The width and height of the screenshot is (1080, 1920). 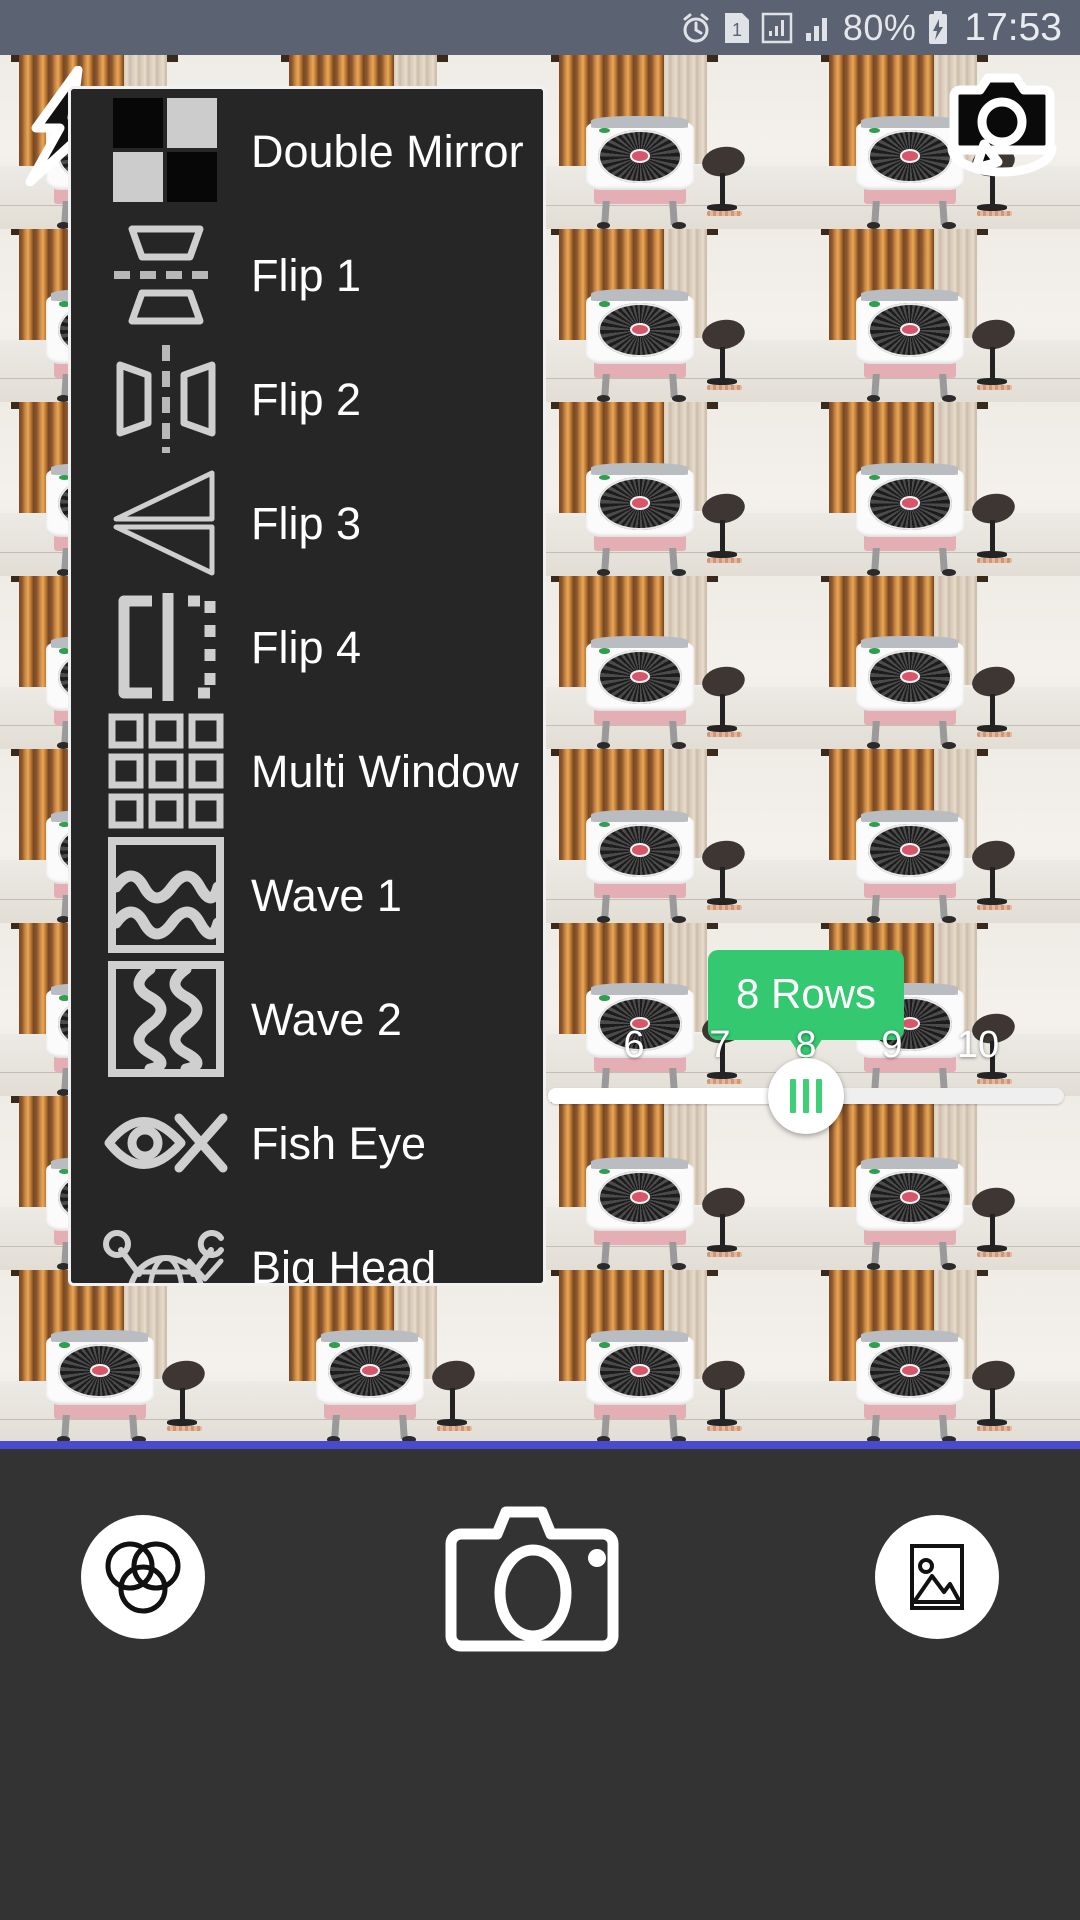 I want to click on effects-menu-item-multi-window: Multi Window, so click(x=307, y=771).